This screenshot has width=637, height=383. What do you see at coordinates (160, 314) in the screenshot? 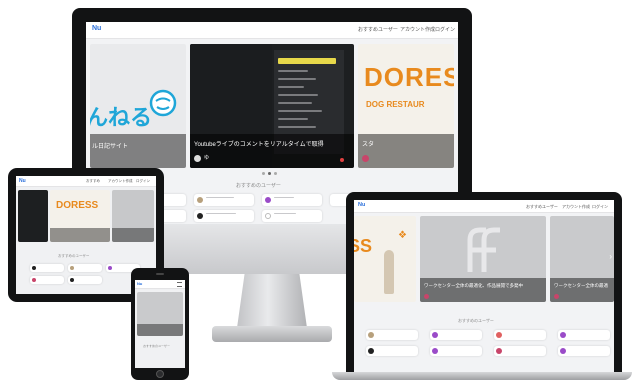
I see `phone-slide` at bounding box center [160, 314].